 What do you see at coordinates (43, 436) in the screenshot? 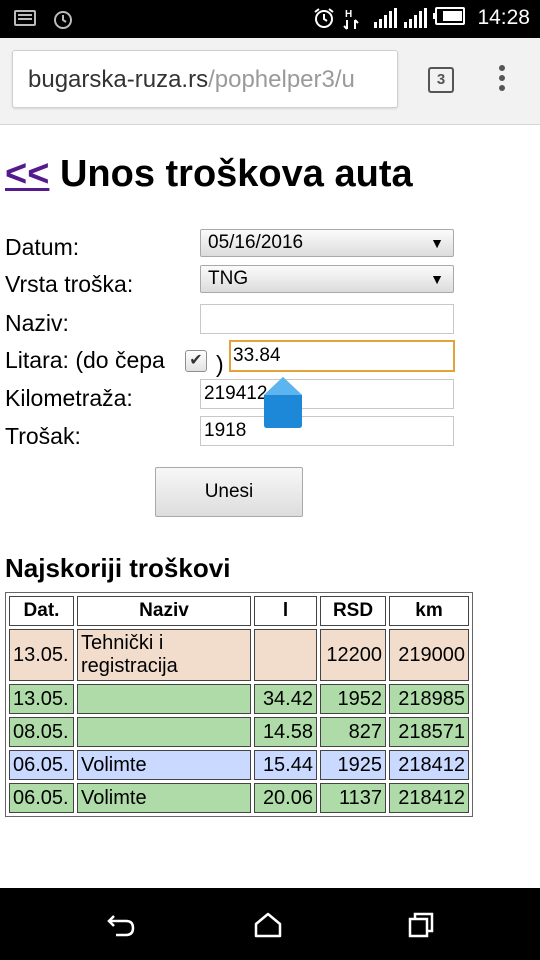
I see `trosak-label: Trošak:` at bounding box center [43, 436].